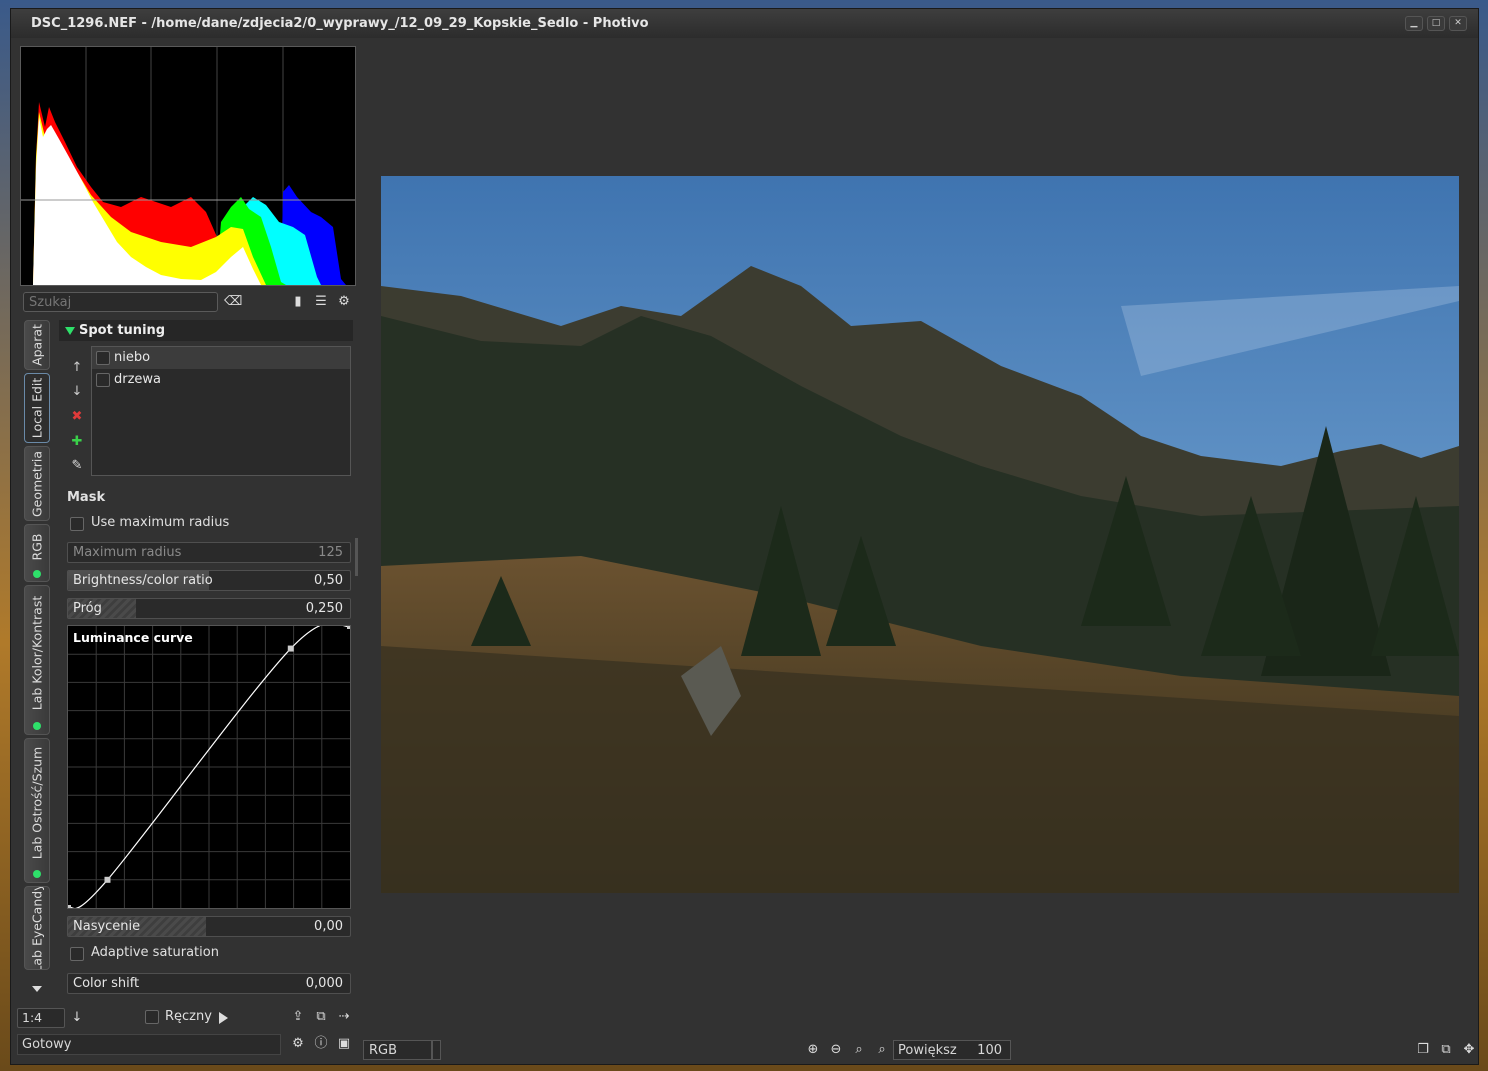  Describe the element at coordinates (77, 417) in the screenshot. I see `delete-icon: ✖` at that location.